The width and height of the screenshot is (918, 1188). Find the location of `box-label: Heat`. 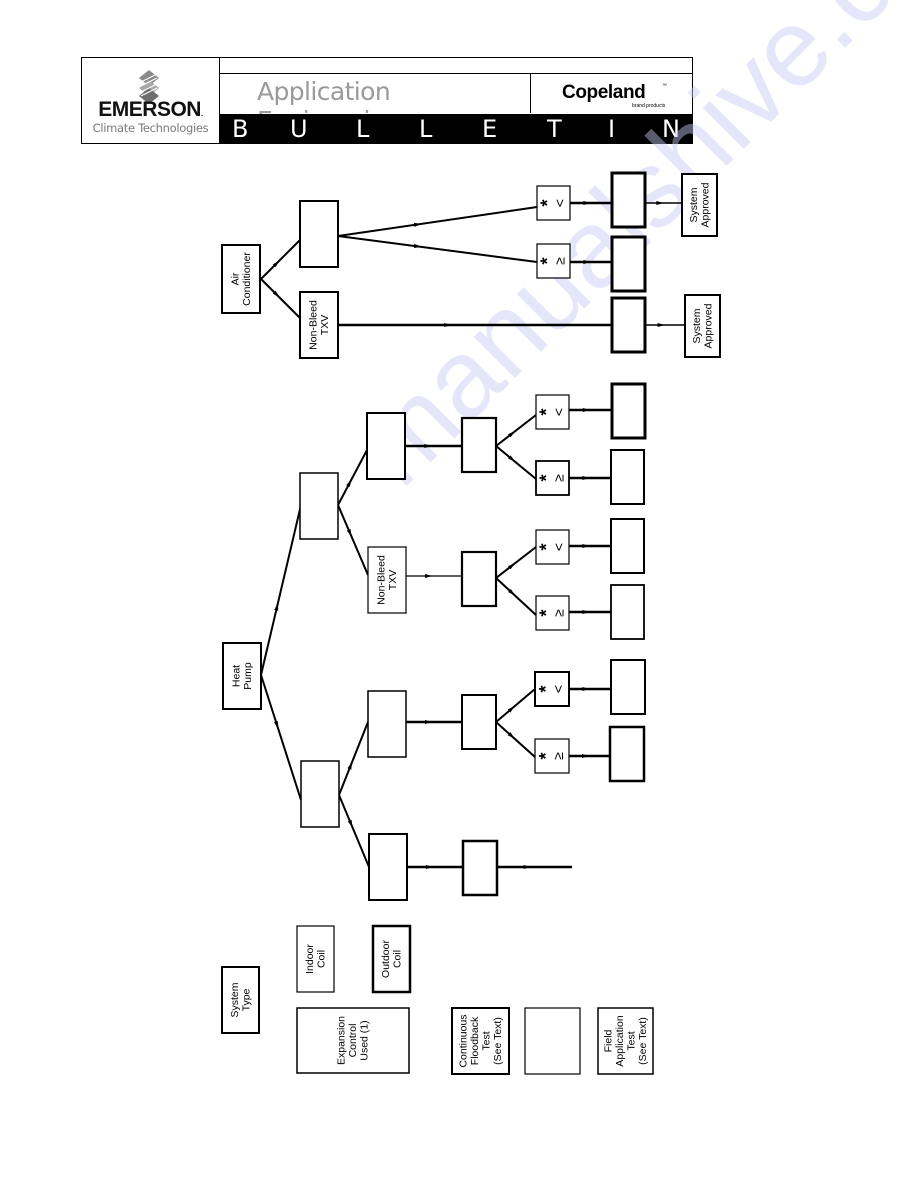

box-label: Heat is located at coordinates (236, 676).